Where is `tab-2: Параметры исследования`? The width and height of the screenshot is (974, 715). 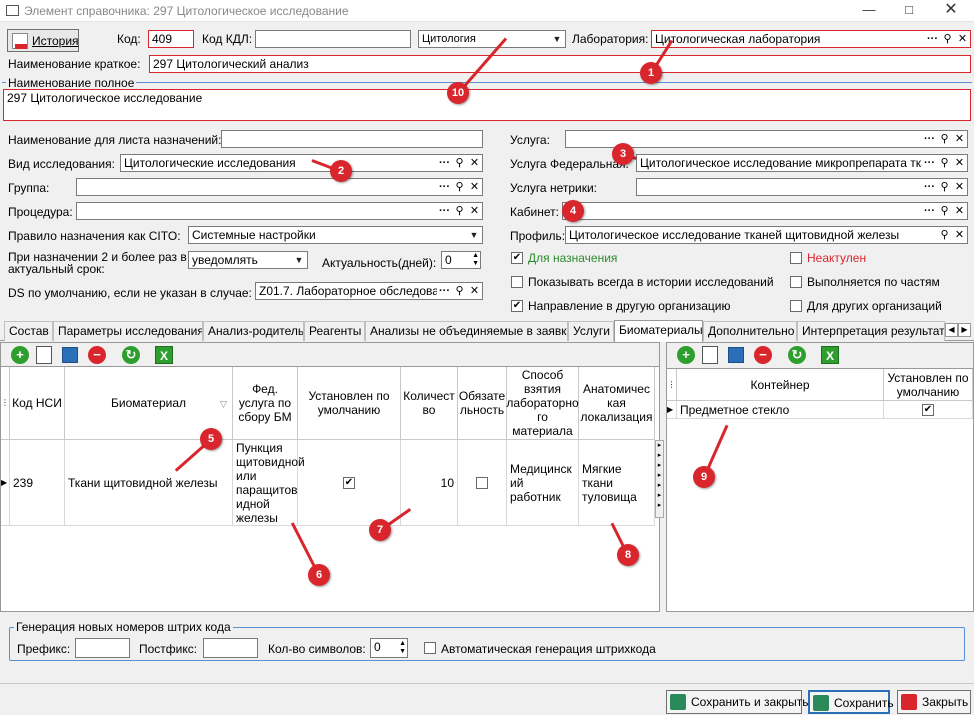
tab-2: Параметры исследования is located at coordinates (128, 331).